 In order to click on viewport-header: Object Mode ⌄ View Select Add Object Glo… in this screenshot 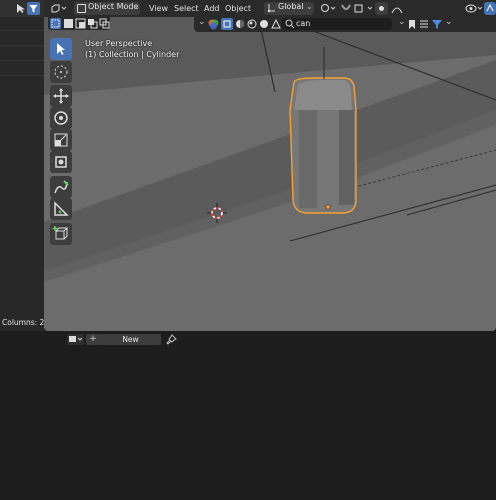, I will do `click(270, 8)`.